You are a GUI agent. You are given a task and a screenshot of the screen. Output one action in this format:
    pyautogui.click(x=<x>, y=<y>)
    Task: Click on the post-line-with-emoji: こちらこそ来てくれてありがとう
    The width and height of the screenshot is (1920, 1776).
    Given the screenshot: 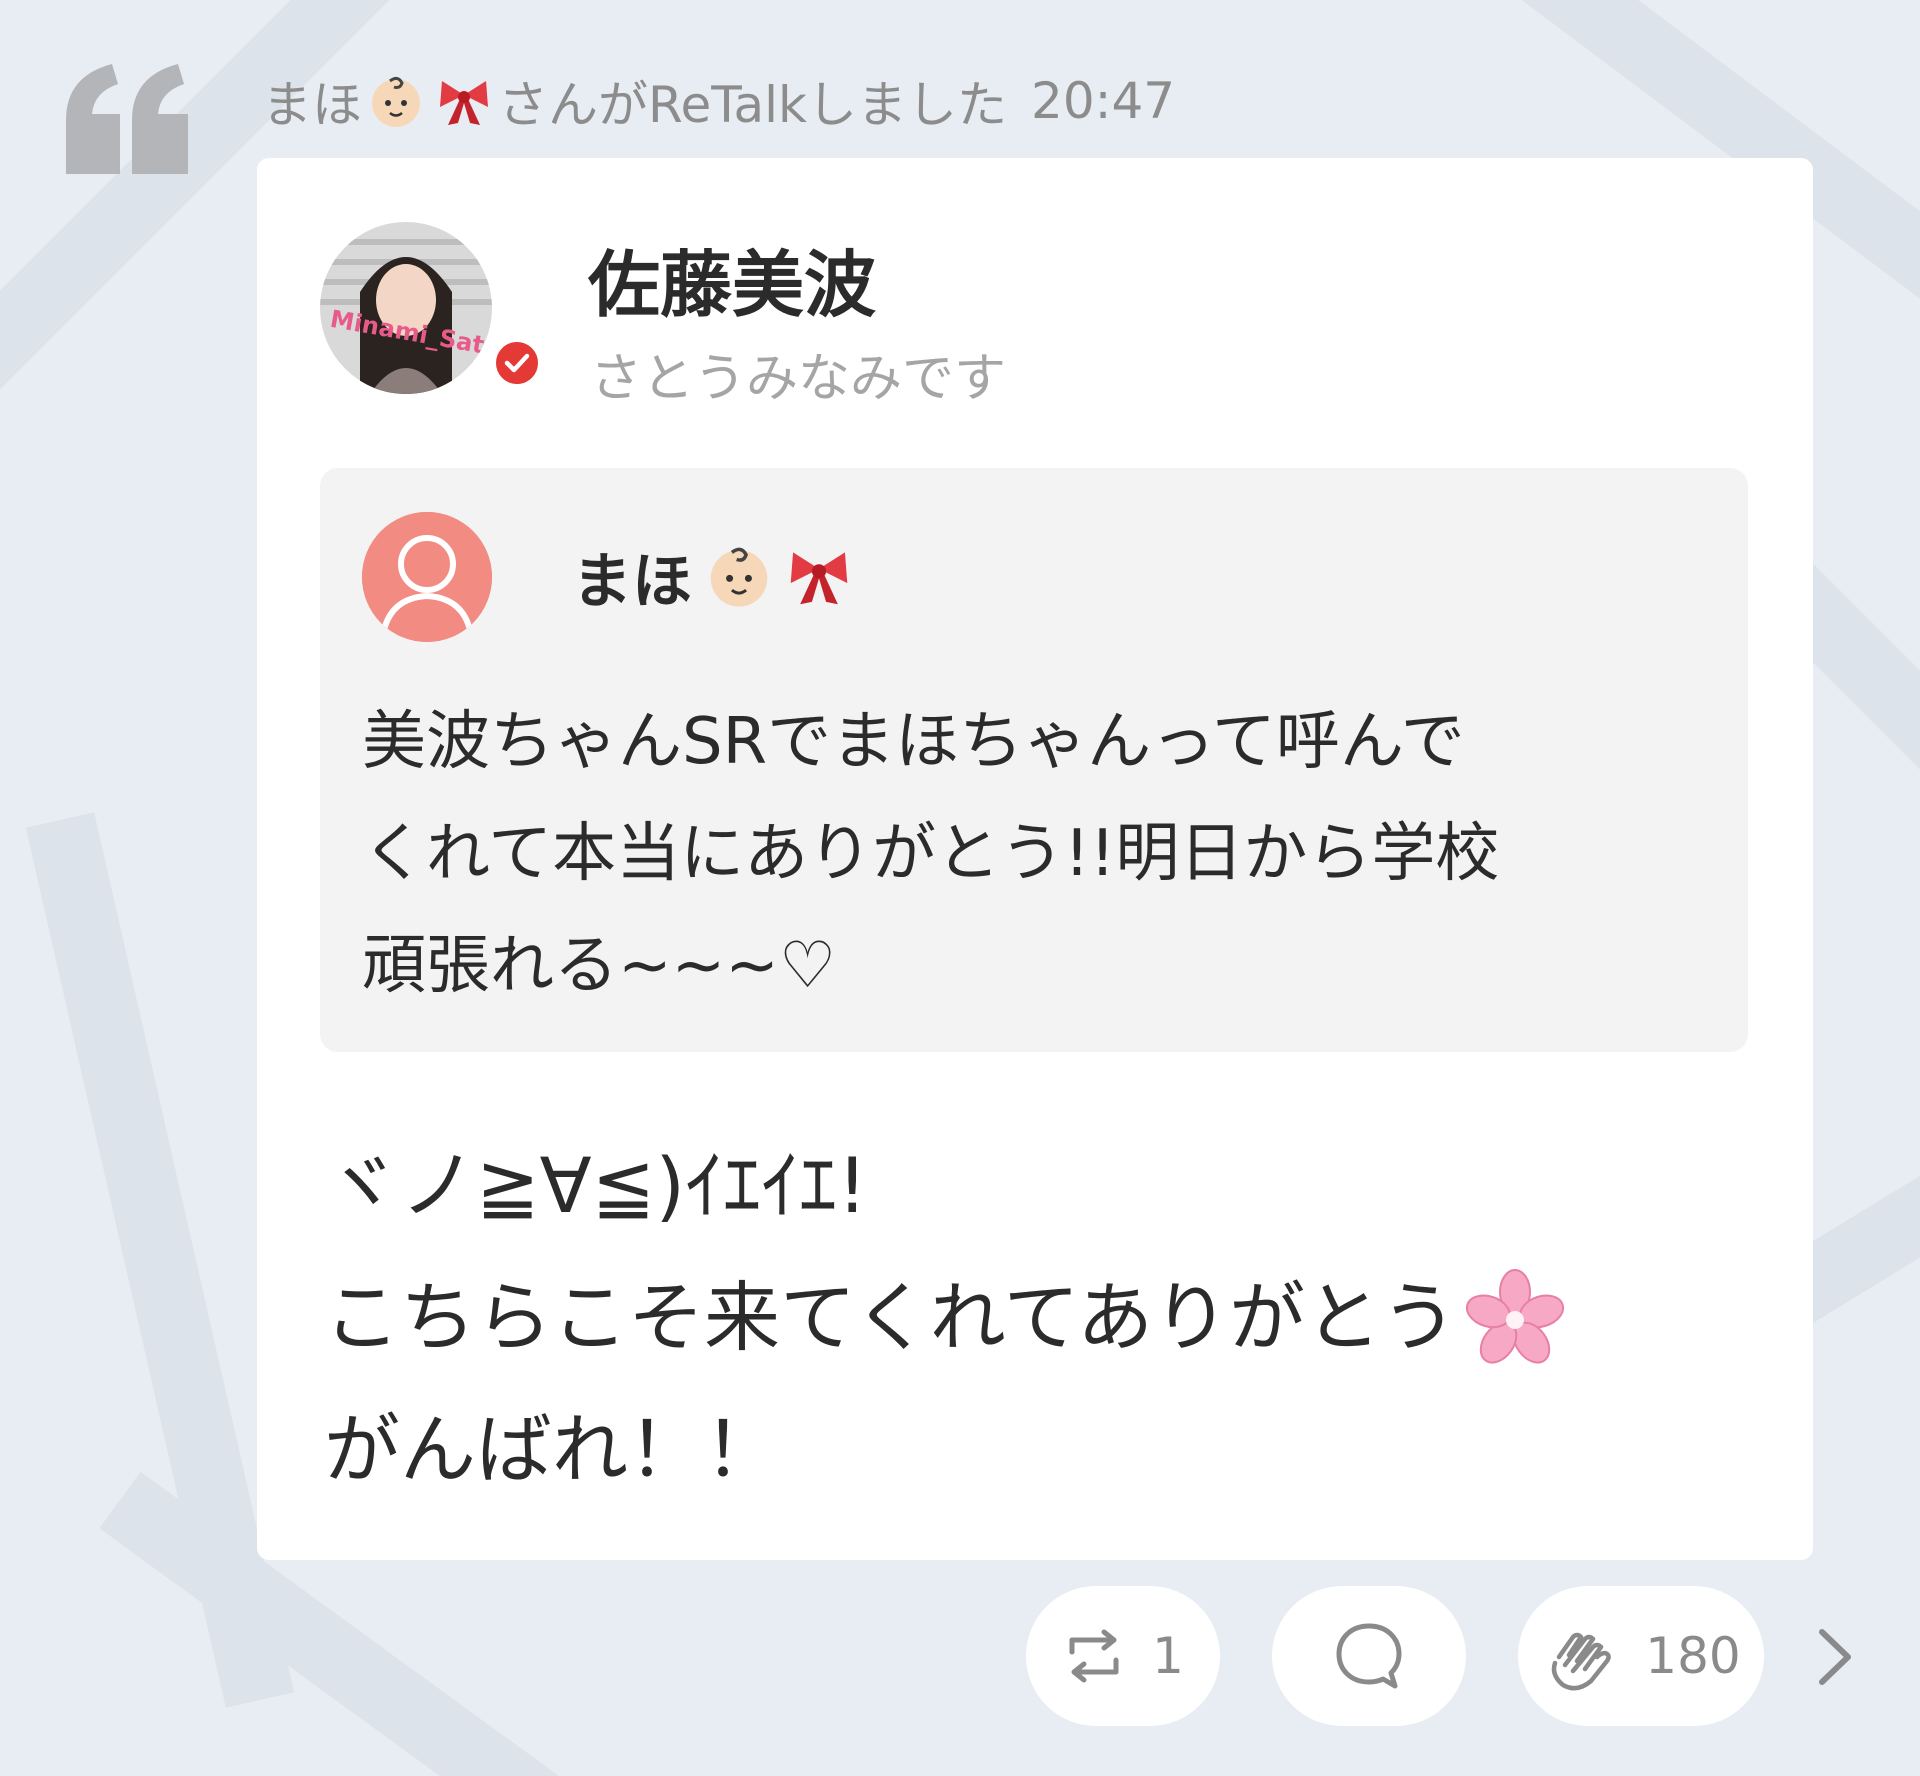 What is the action you would take?
    pyautogui.click(x=1044, y=1318)
    